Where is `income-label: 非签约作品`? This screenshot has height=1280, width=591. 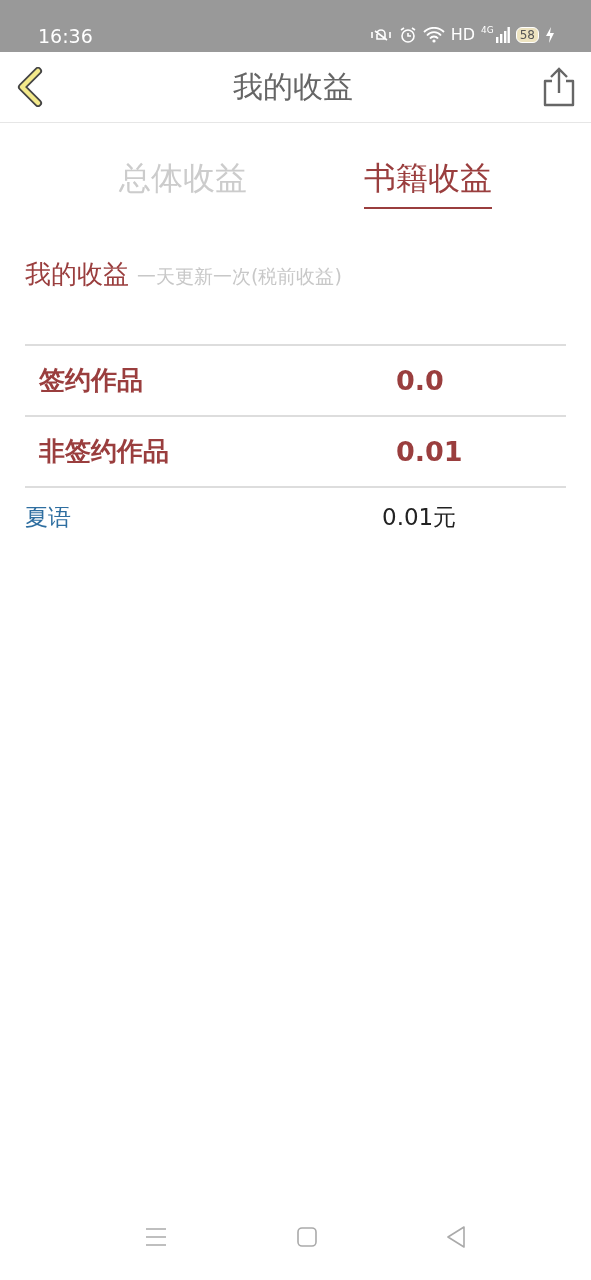 income-label: 非签约作品 is located at coordinates (104, 451).